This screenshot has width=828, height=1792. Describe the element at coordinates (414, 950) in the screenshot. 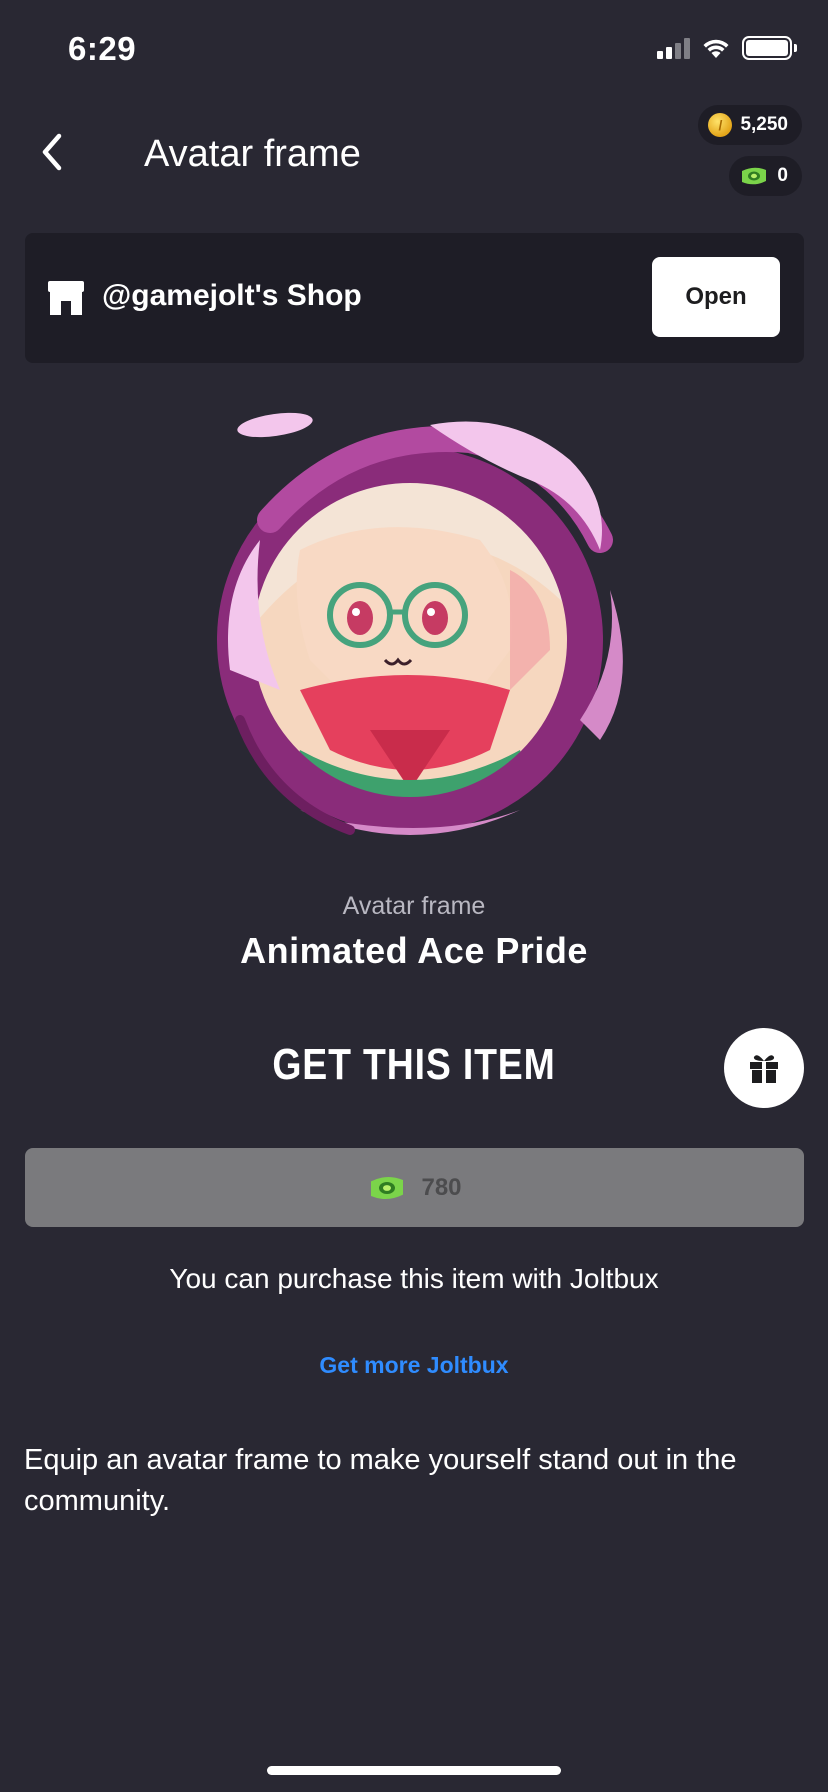

I see `item-name: Animated Ace Pride` at that location.